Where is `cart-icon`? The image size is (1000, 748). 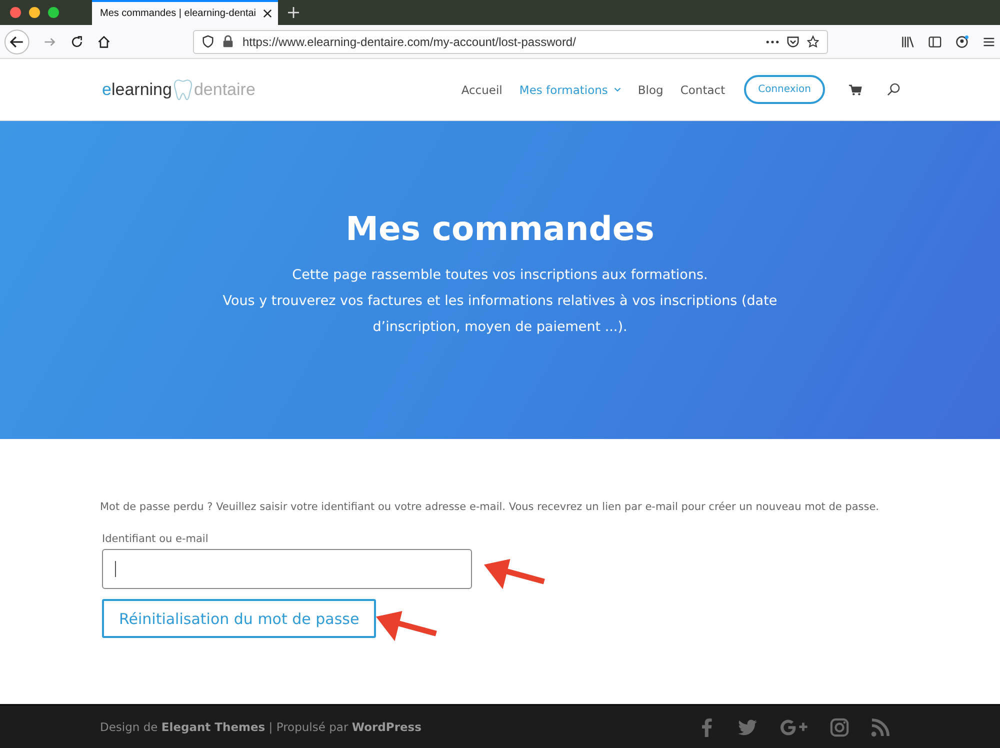 cart-icon is located at coordinates (855, 90).